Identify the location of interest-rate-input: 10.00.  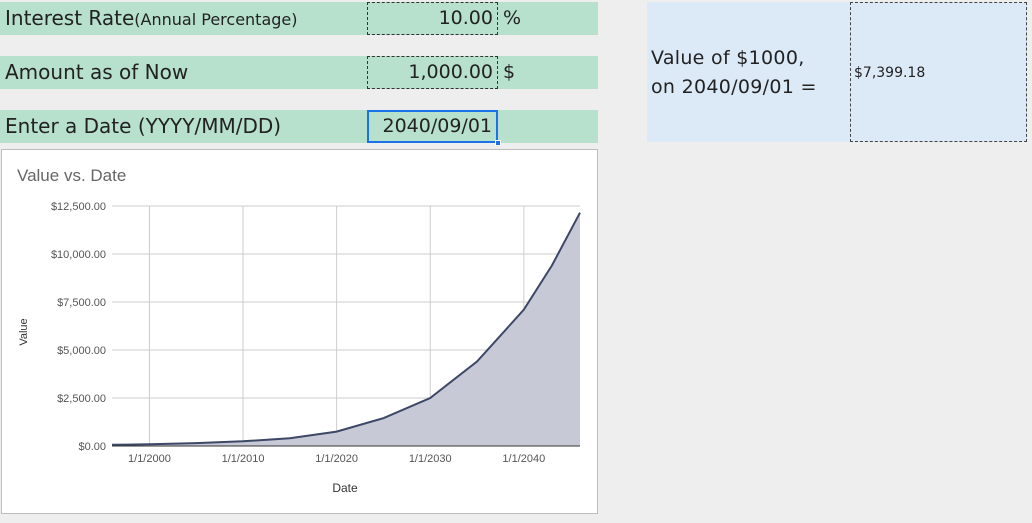
(432, 18).